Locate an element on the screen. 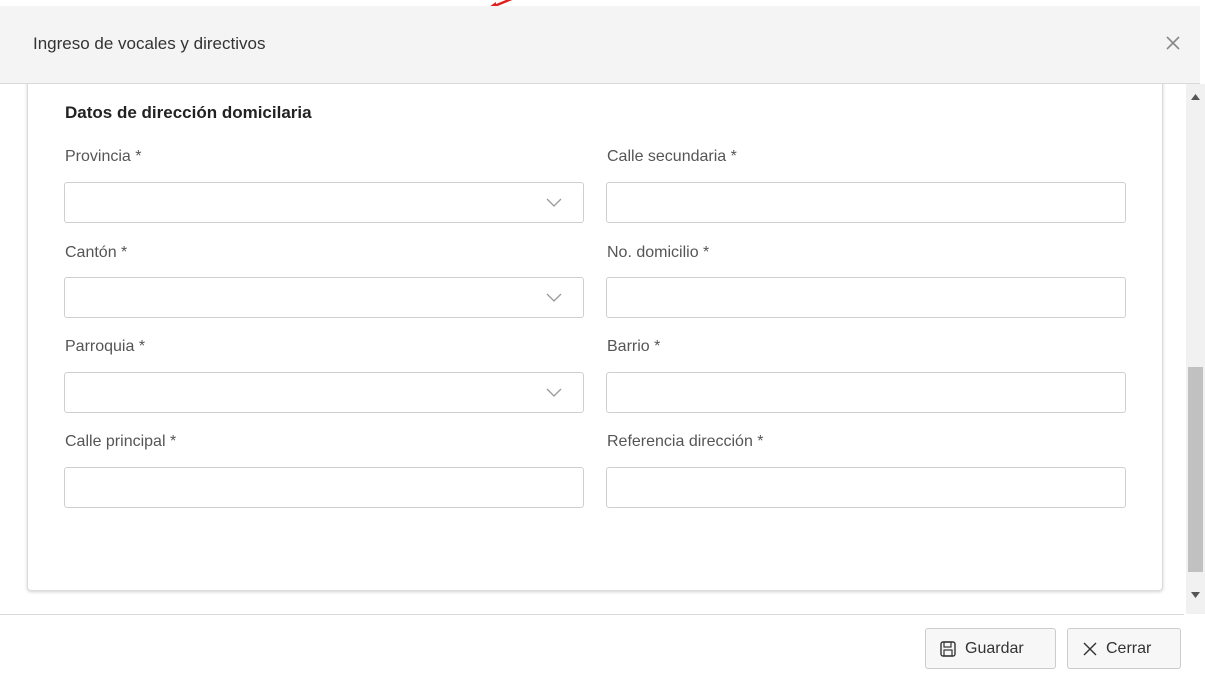 The image size is (1205, 681). calle-principal-label: Calle principal * is located at coordinates (121, 441).